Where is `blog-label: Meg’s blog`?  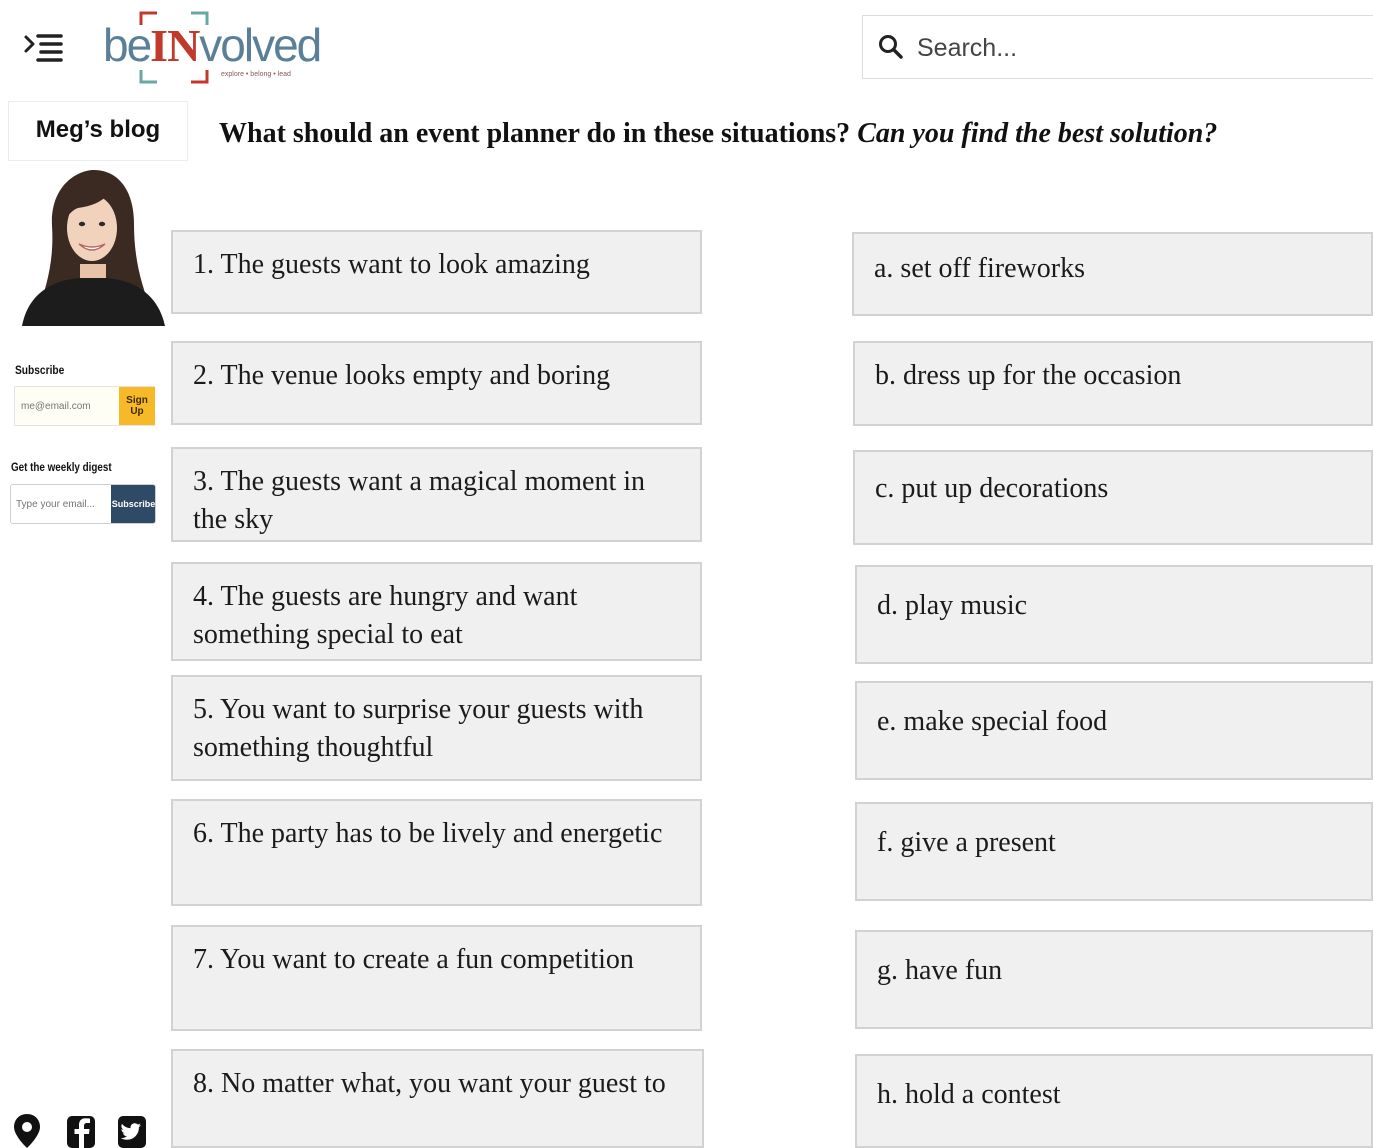
blog-label: Meg’s blog is located at coordinates (98, 131).